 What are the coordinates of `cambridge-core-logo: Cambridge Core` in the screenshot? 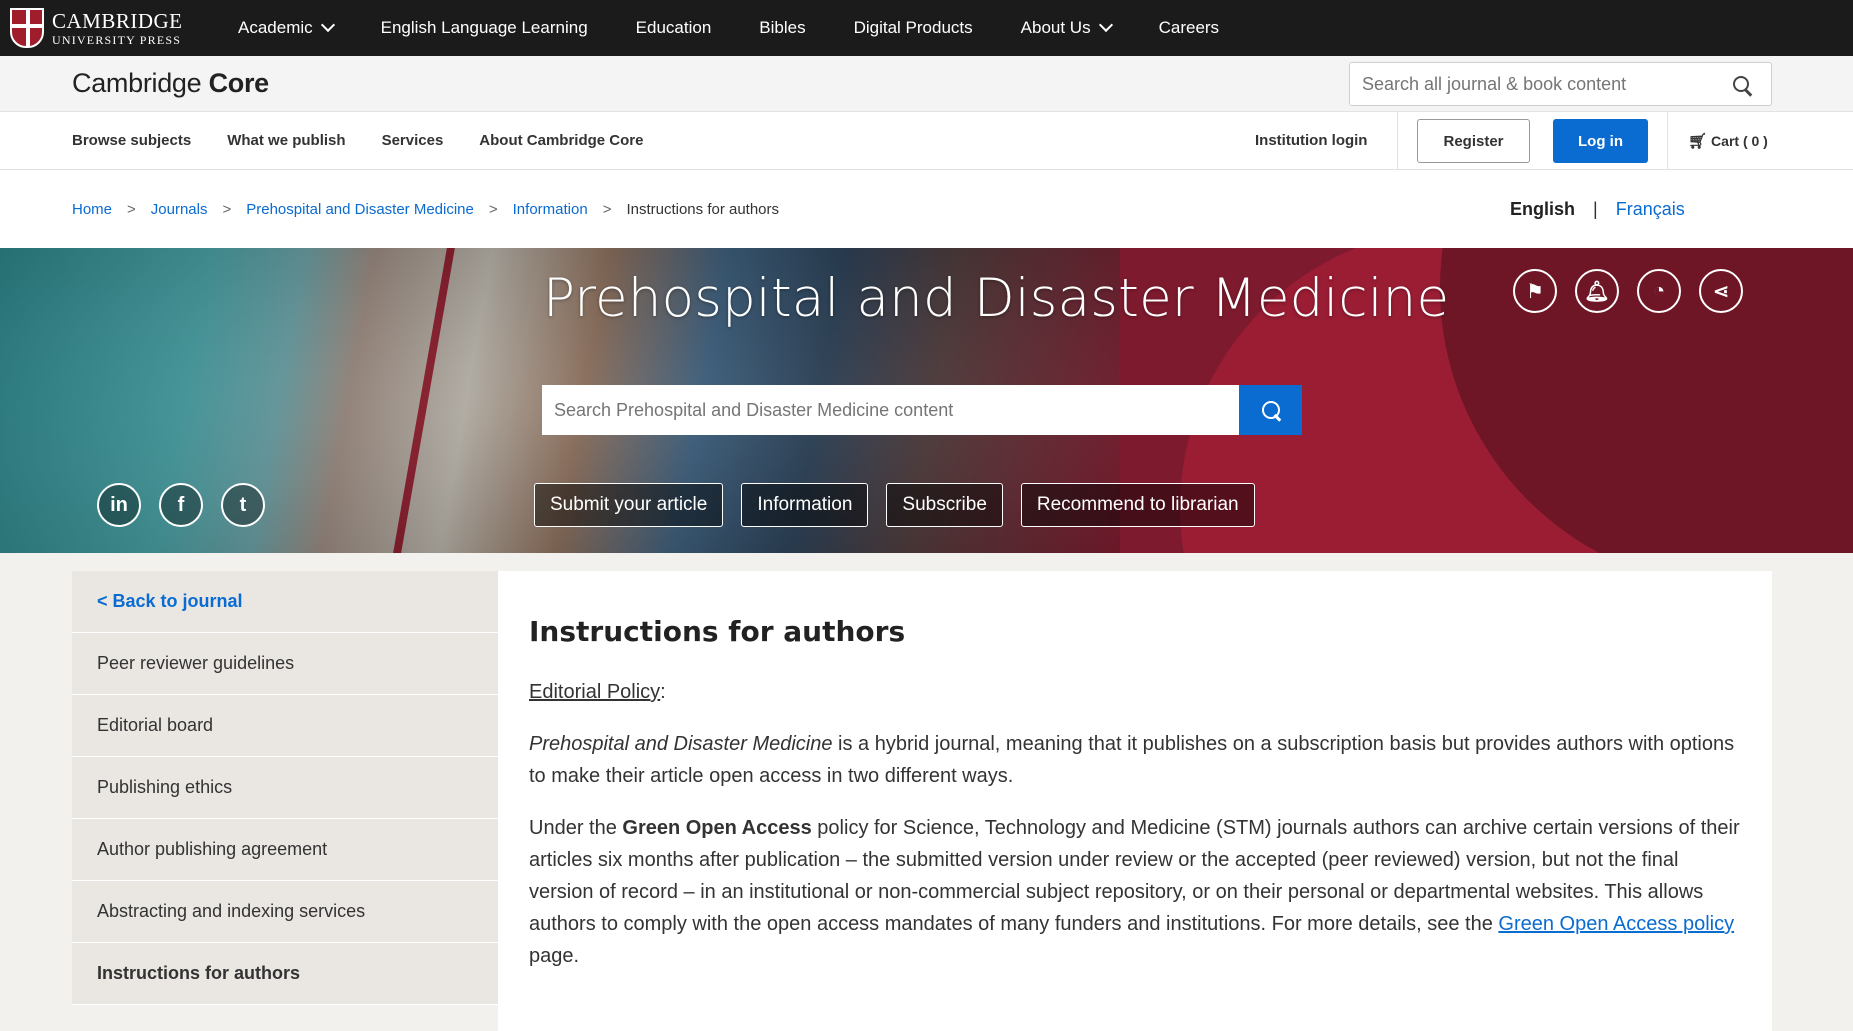 It's located at (170, 83).